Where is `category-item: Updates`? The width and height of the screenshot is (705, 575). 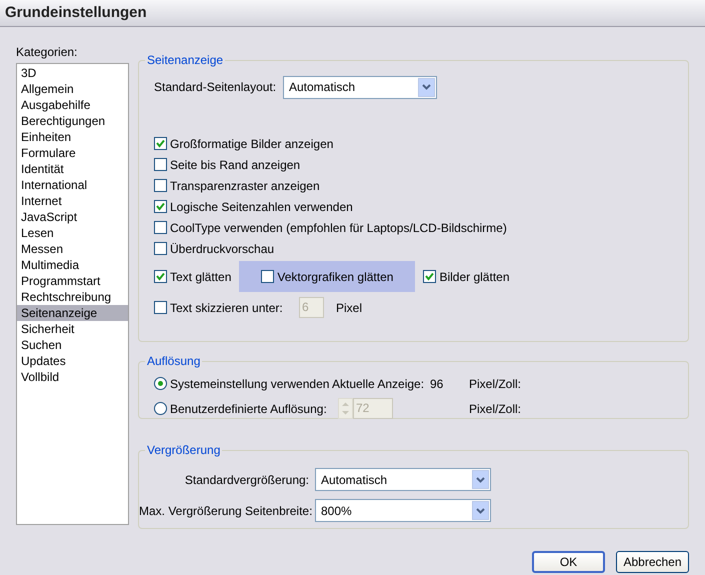 category-item: Updates is located at coordinates (72, 361).